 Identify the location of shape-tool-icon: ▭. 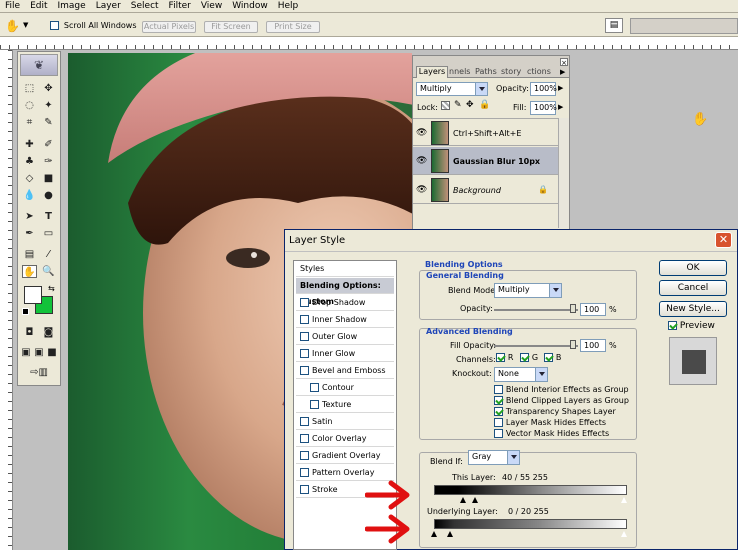
(48, 233).